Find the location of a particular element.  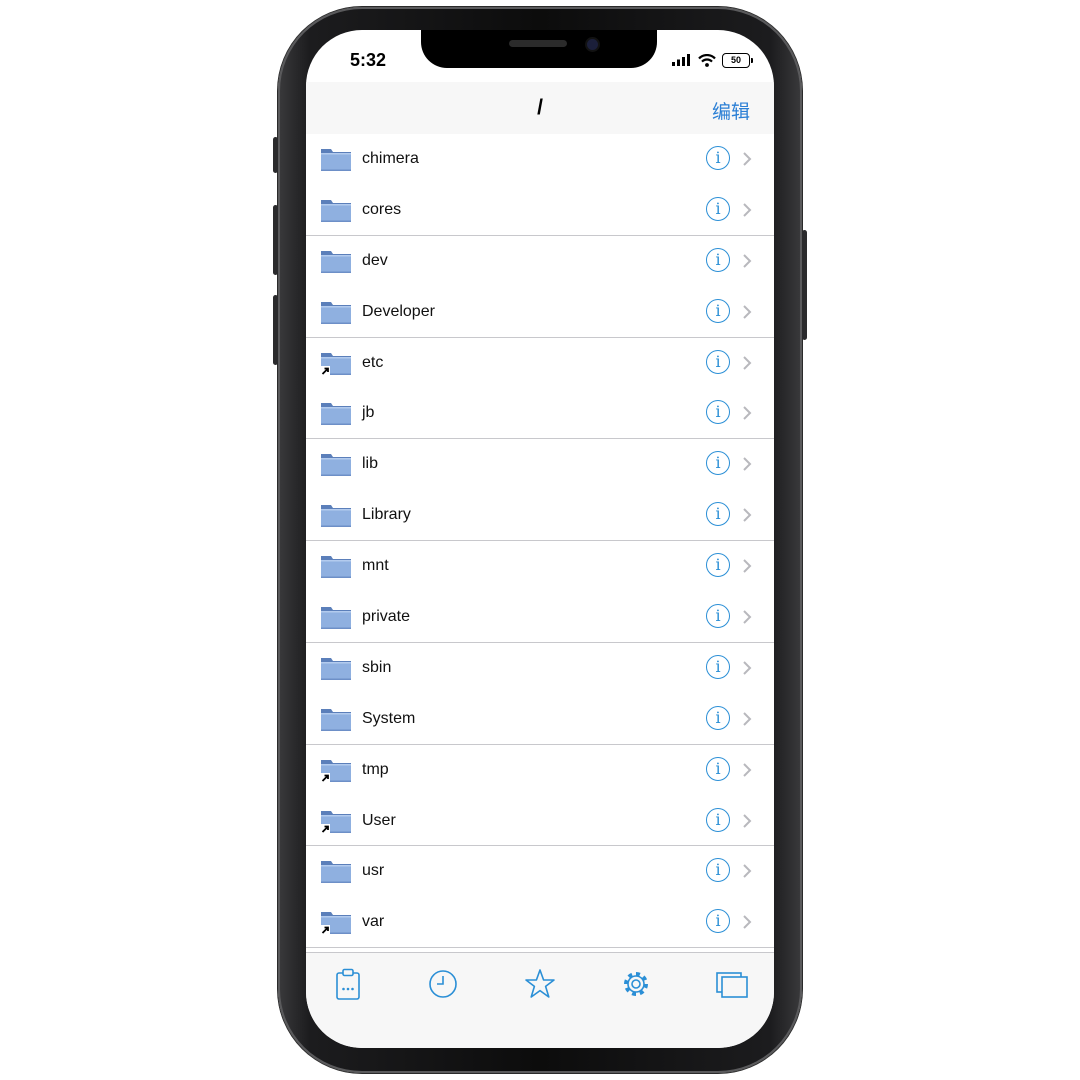

status-indicators: 50 is located at coordinates (712, 60).